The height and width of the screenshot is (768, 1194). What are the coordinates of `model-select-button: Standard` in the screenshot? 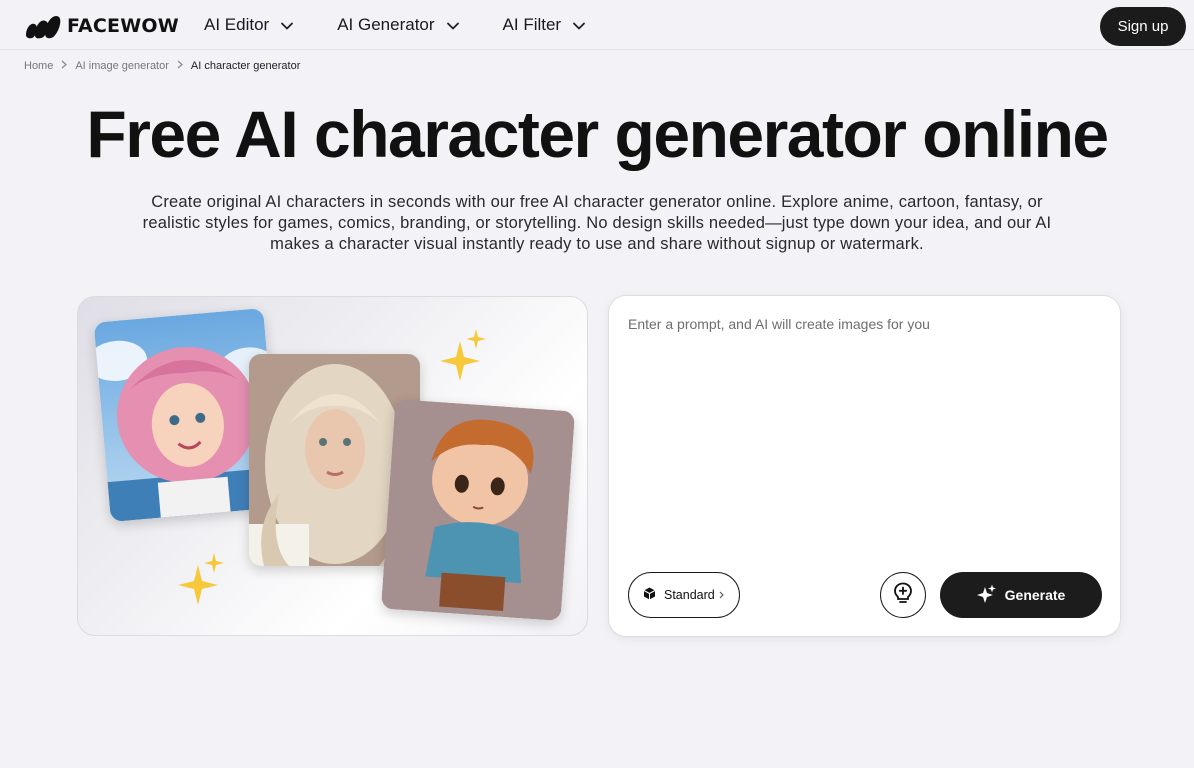 It's located at (684, 595).